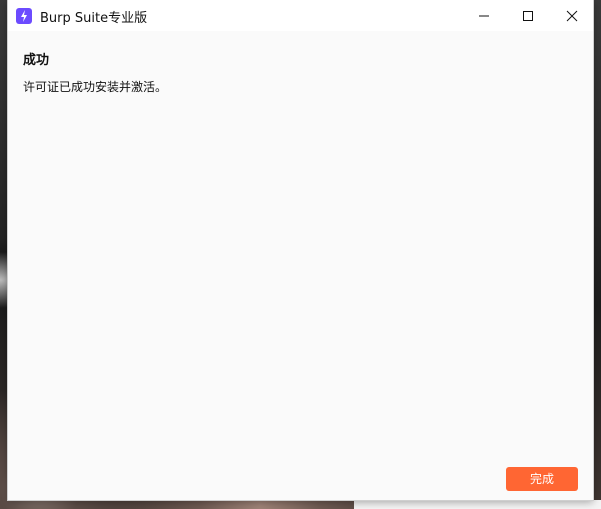 The image size is (601, 509). I want to click on close-icon, so click(572, 16).